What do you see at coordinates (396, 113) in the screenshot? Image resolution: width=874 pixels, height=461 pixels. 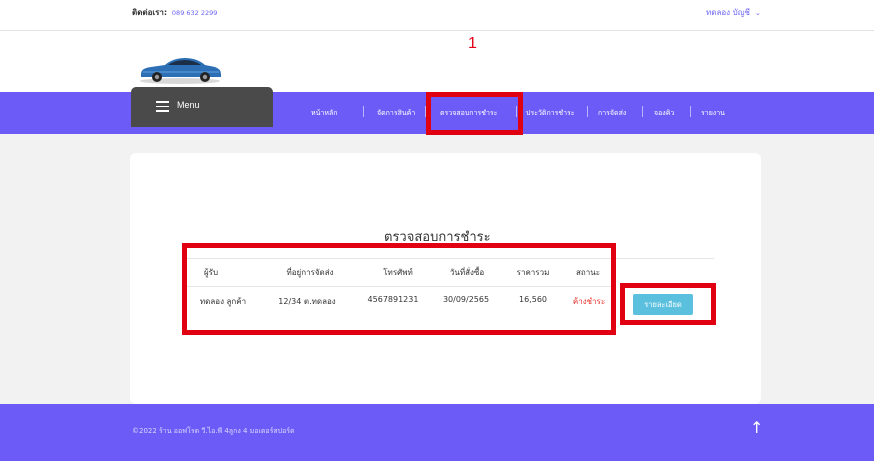 I see `nav-item-products: จัดการสินค้า` at bounding box center [396, 113].